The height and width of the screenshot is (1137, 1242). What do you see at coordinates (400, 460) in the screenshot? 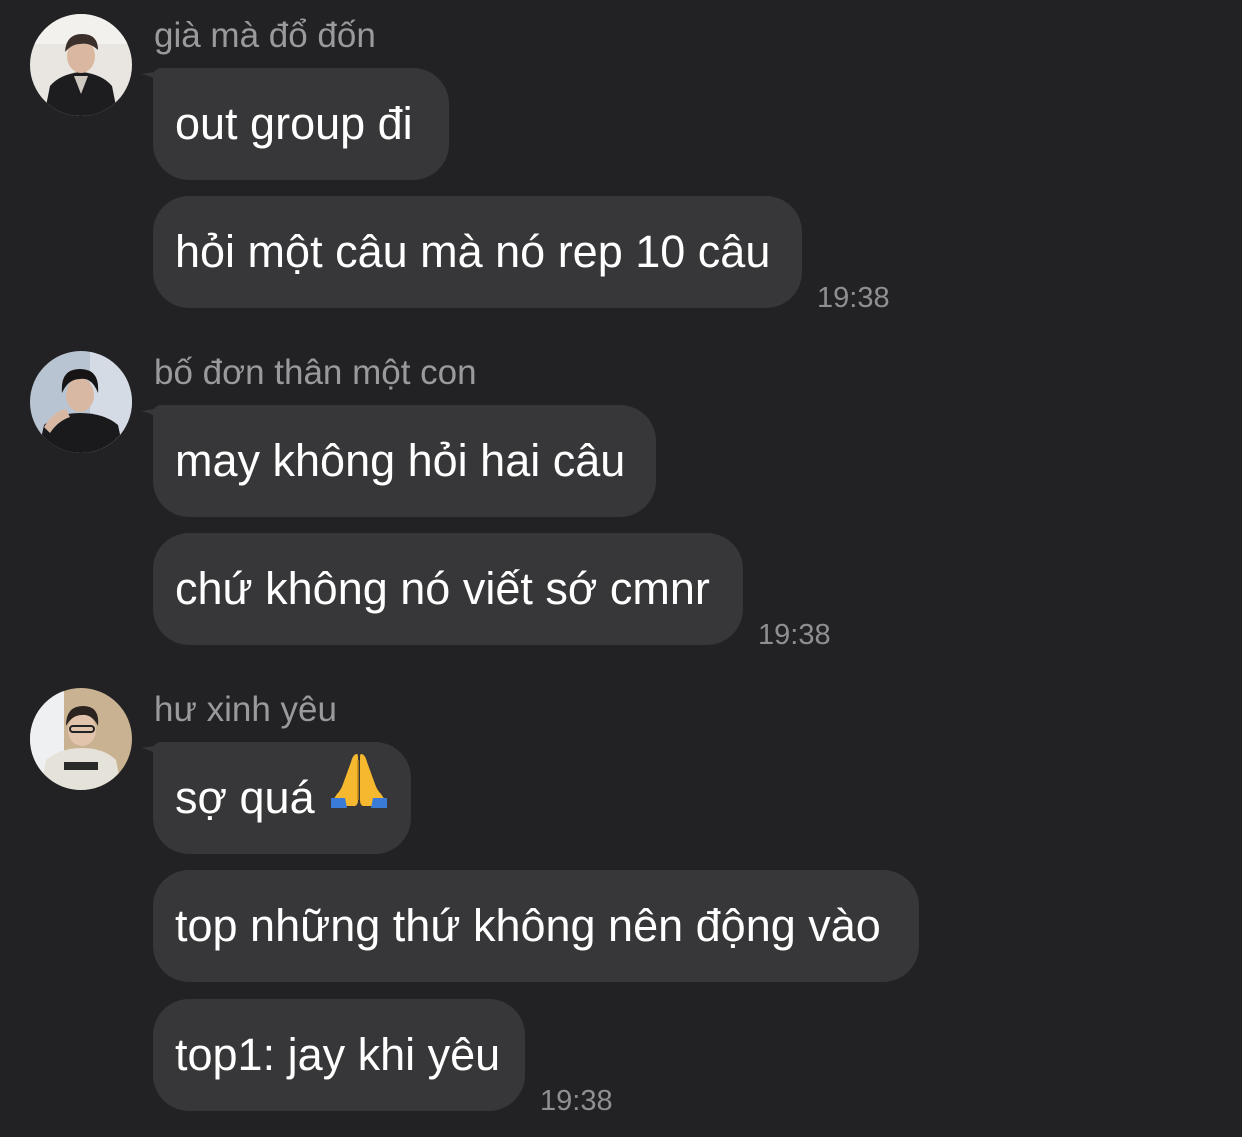
I see `message-text: may không hỏi hai câu` at bounding box center [400, 460].